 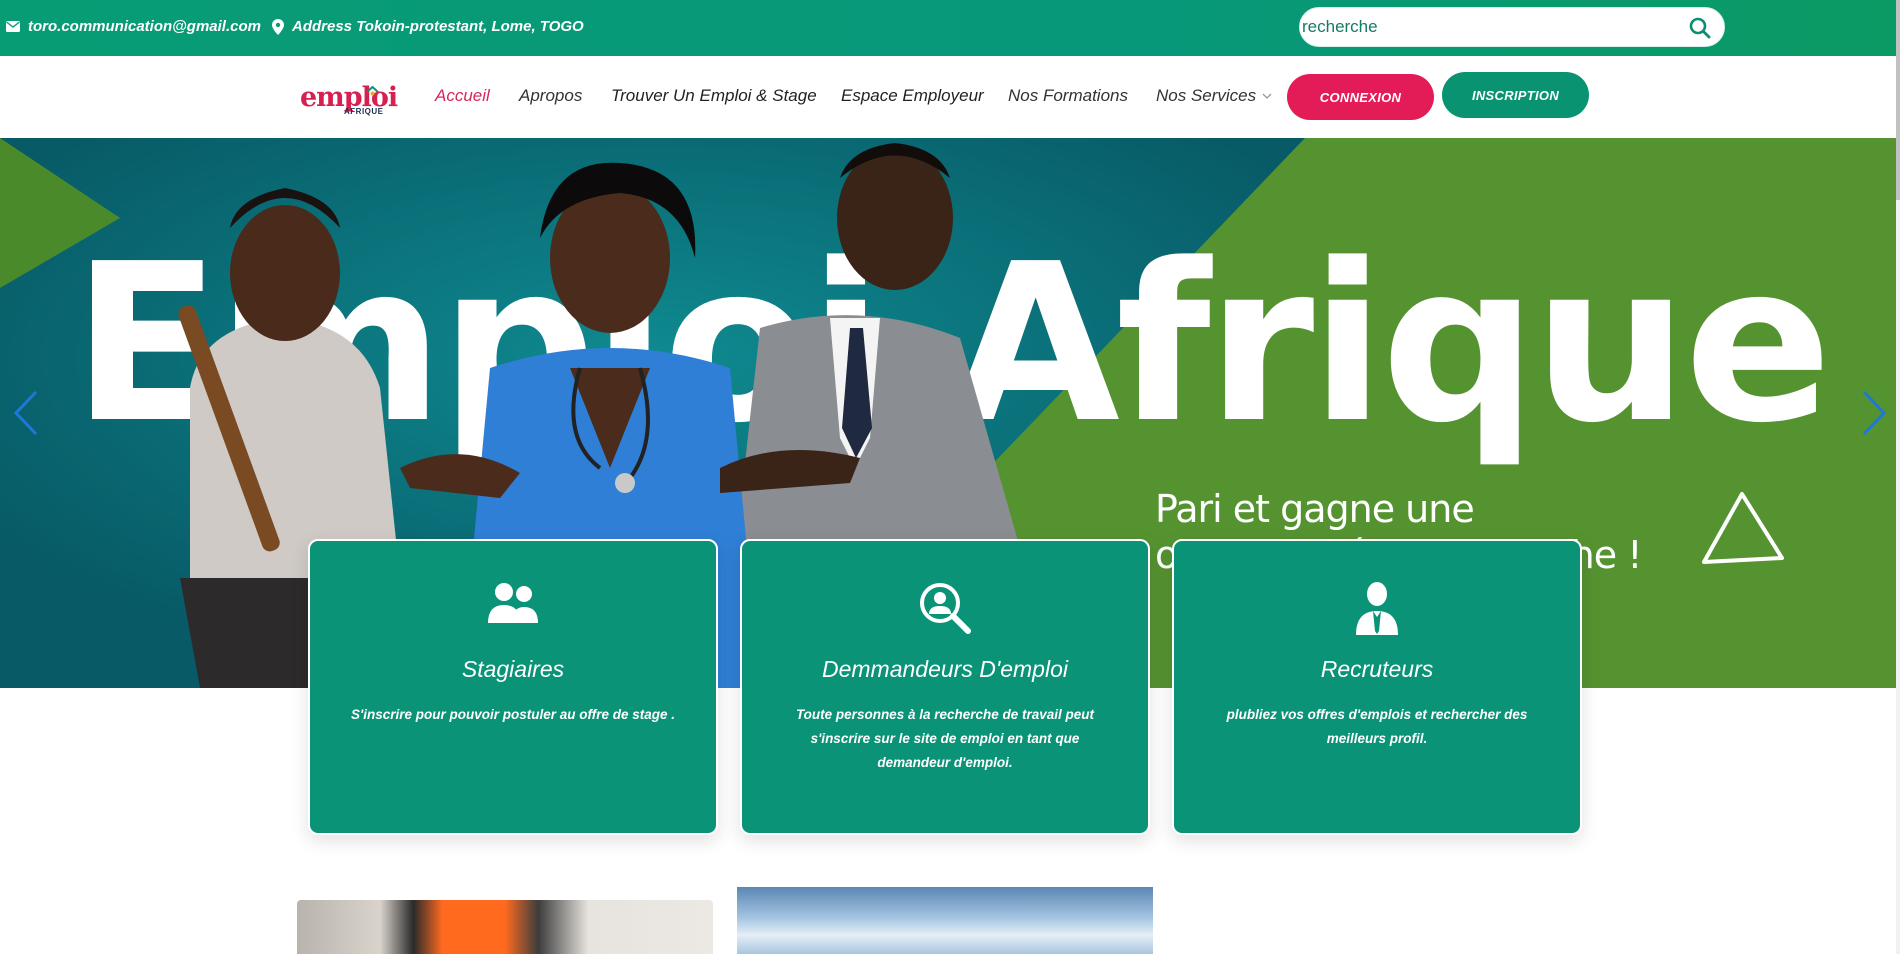 What do you see at coordinates (513, 603) in the screenshot?
I see `users-icon` at bounding box center [513, 603].